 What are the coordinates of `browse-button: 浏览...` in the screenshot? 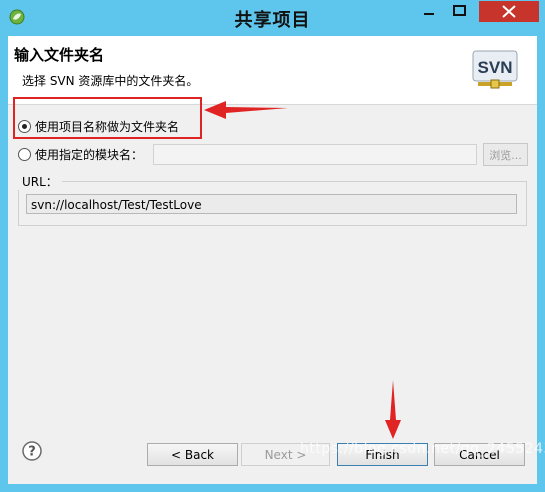 It's located at (505, 154).